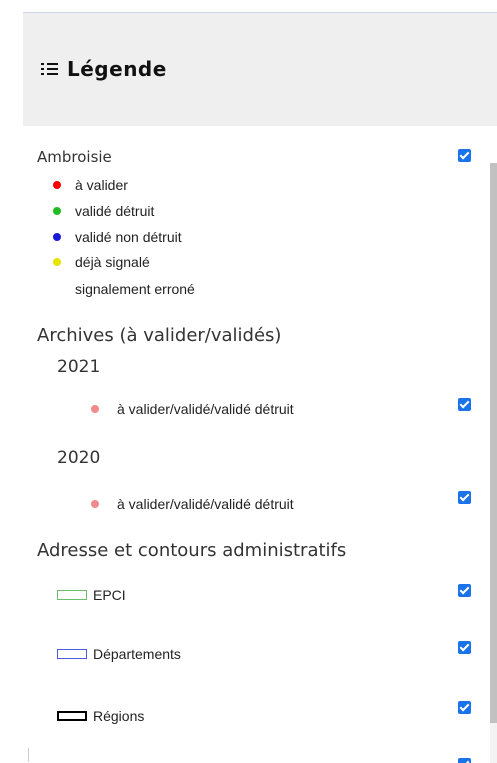 Image resolution: width=497 pixels, height=763 pixels. I want to click on green-dot-icon, so click(57, 211).